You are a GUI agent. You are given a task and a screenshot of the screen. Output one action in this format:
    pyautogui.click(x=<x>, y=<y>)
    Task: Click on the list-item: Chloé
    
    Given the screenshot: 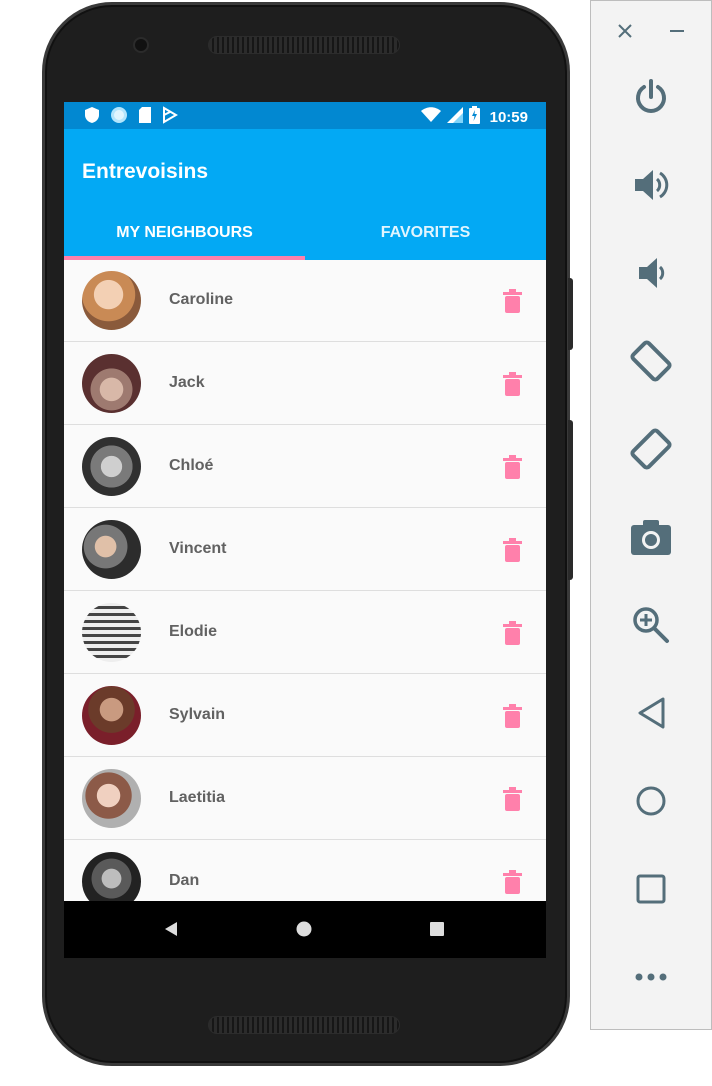 What is the action you would take?
    pyautogui.click(x=305, y=467)
    